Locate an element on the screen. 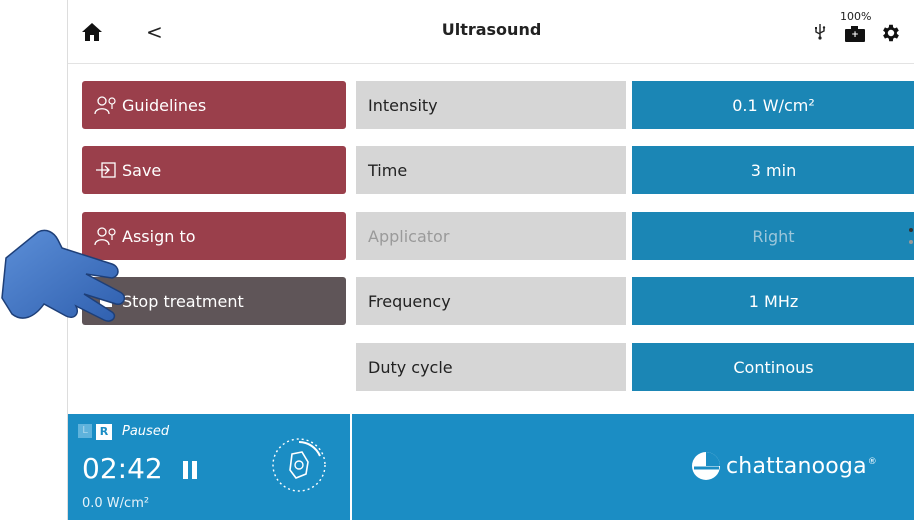  treatment-power: 0.0 W/cm² is located at coordinates (116, 503).